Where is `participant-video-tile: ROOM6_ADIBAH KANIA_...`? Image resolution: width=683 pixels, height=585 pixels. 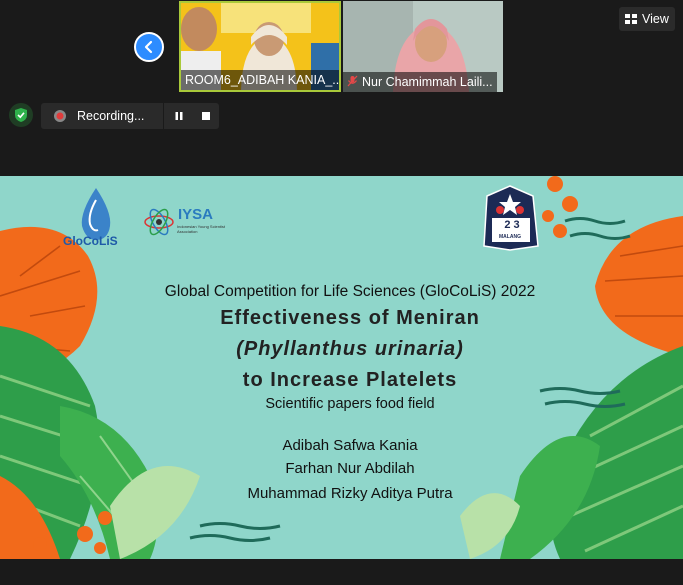
participant-video-tile: ROOM6_ADIBAH KANIA_... is located at coordinates (260, 46).